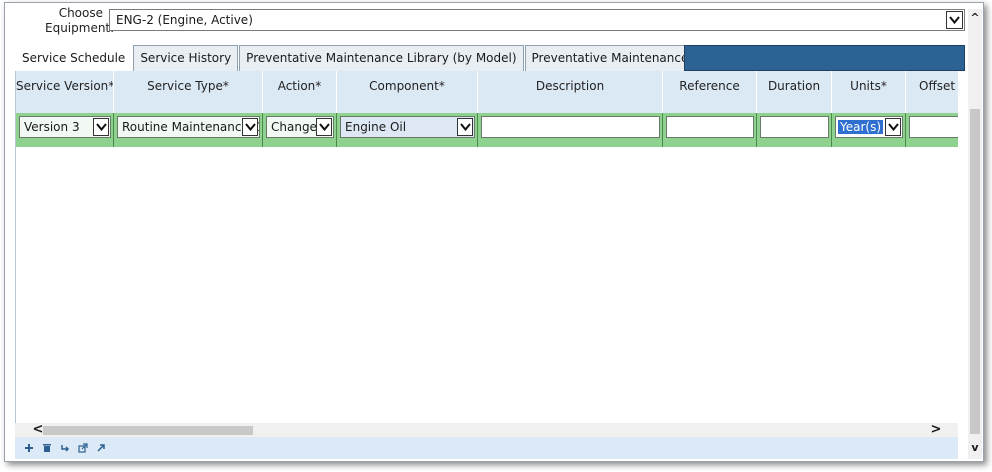 The width and height of the screenshot is (992, 472). Describe the element at coordinates (52, 127) in the screenshot. I see `service-version-value: Version 3` at that location.